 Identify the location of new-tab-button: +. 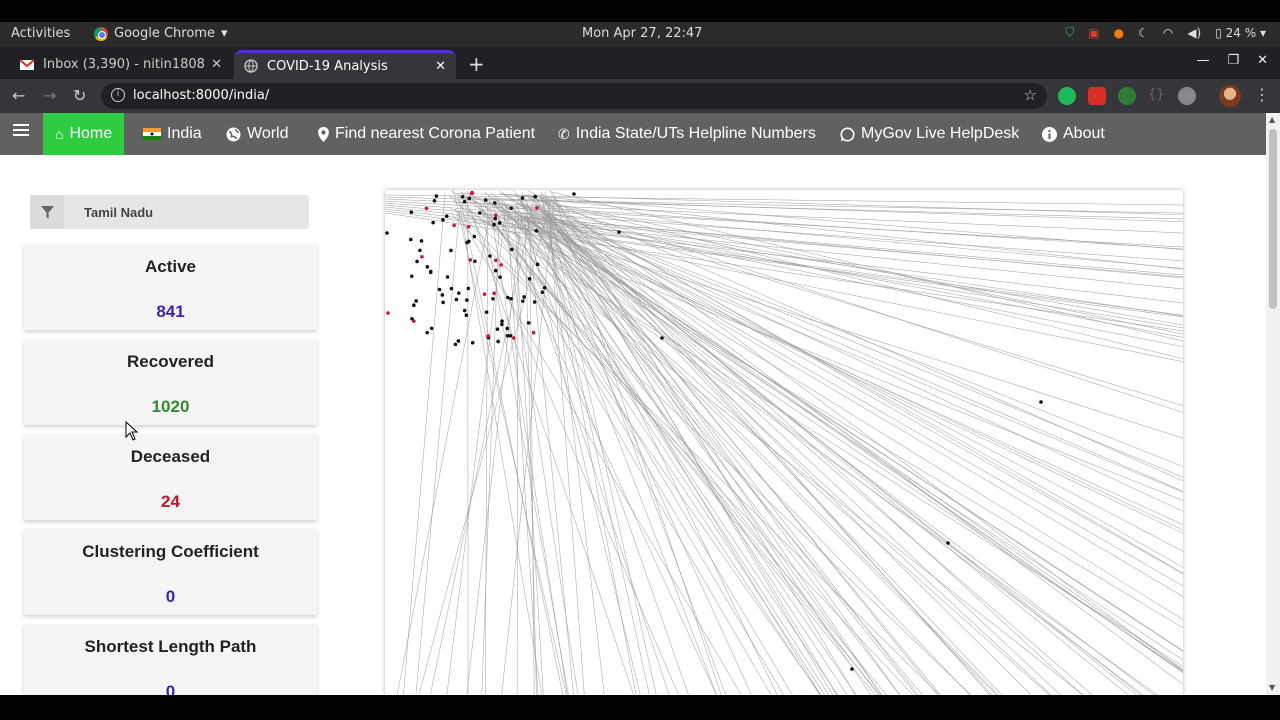
(476, 64).